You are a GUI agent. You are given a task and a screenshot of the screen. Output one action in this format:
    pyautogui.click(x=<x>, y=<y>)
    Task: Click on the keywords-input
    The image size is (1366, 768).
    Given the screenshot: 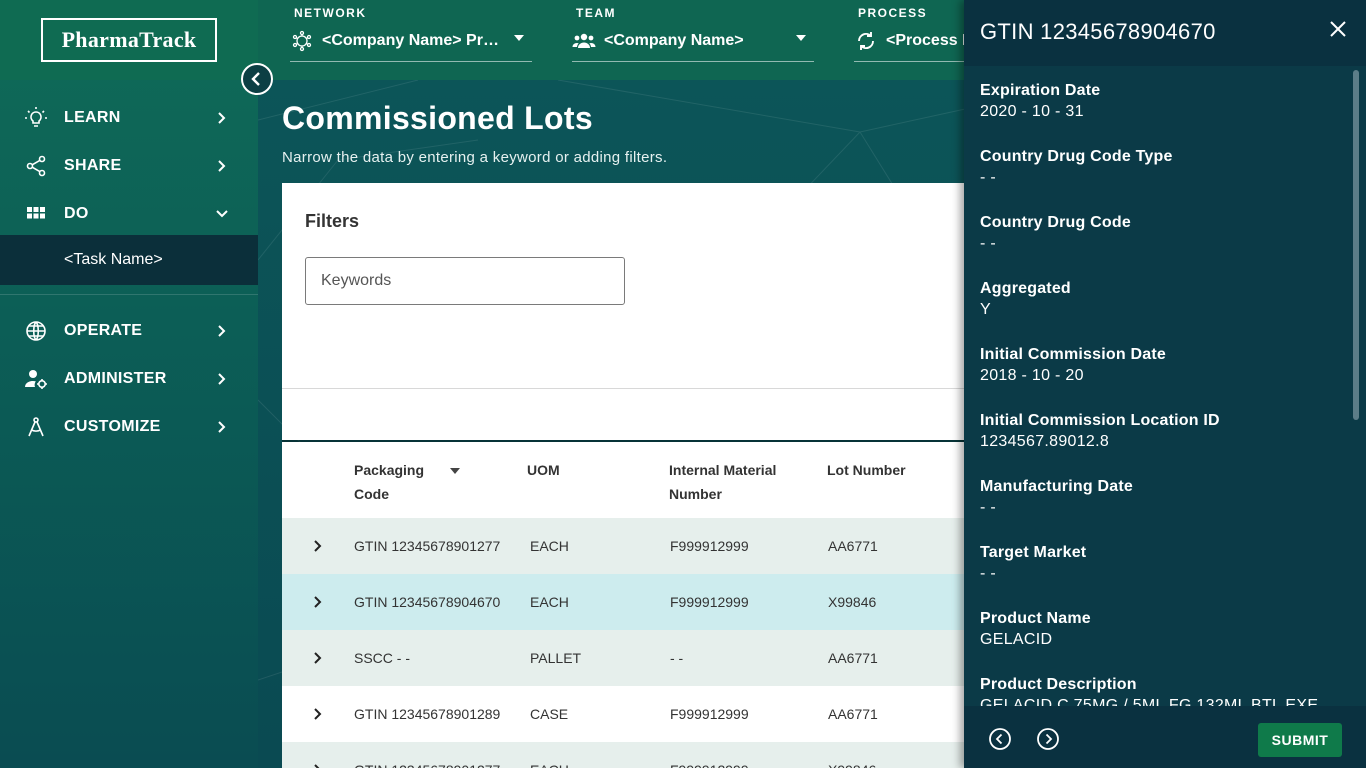 What is the action you would take?
    pyautogui.click(x=465, y=281)
    